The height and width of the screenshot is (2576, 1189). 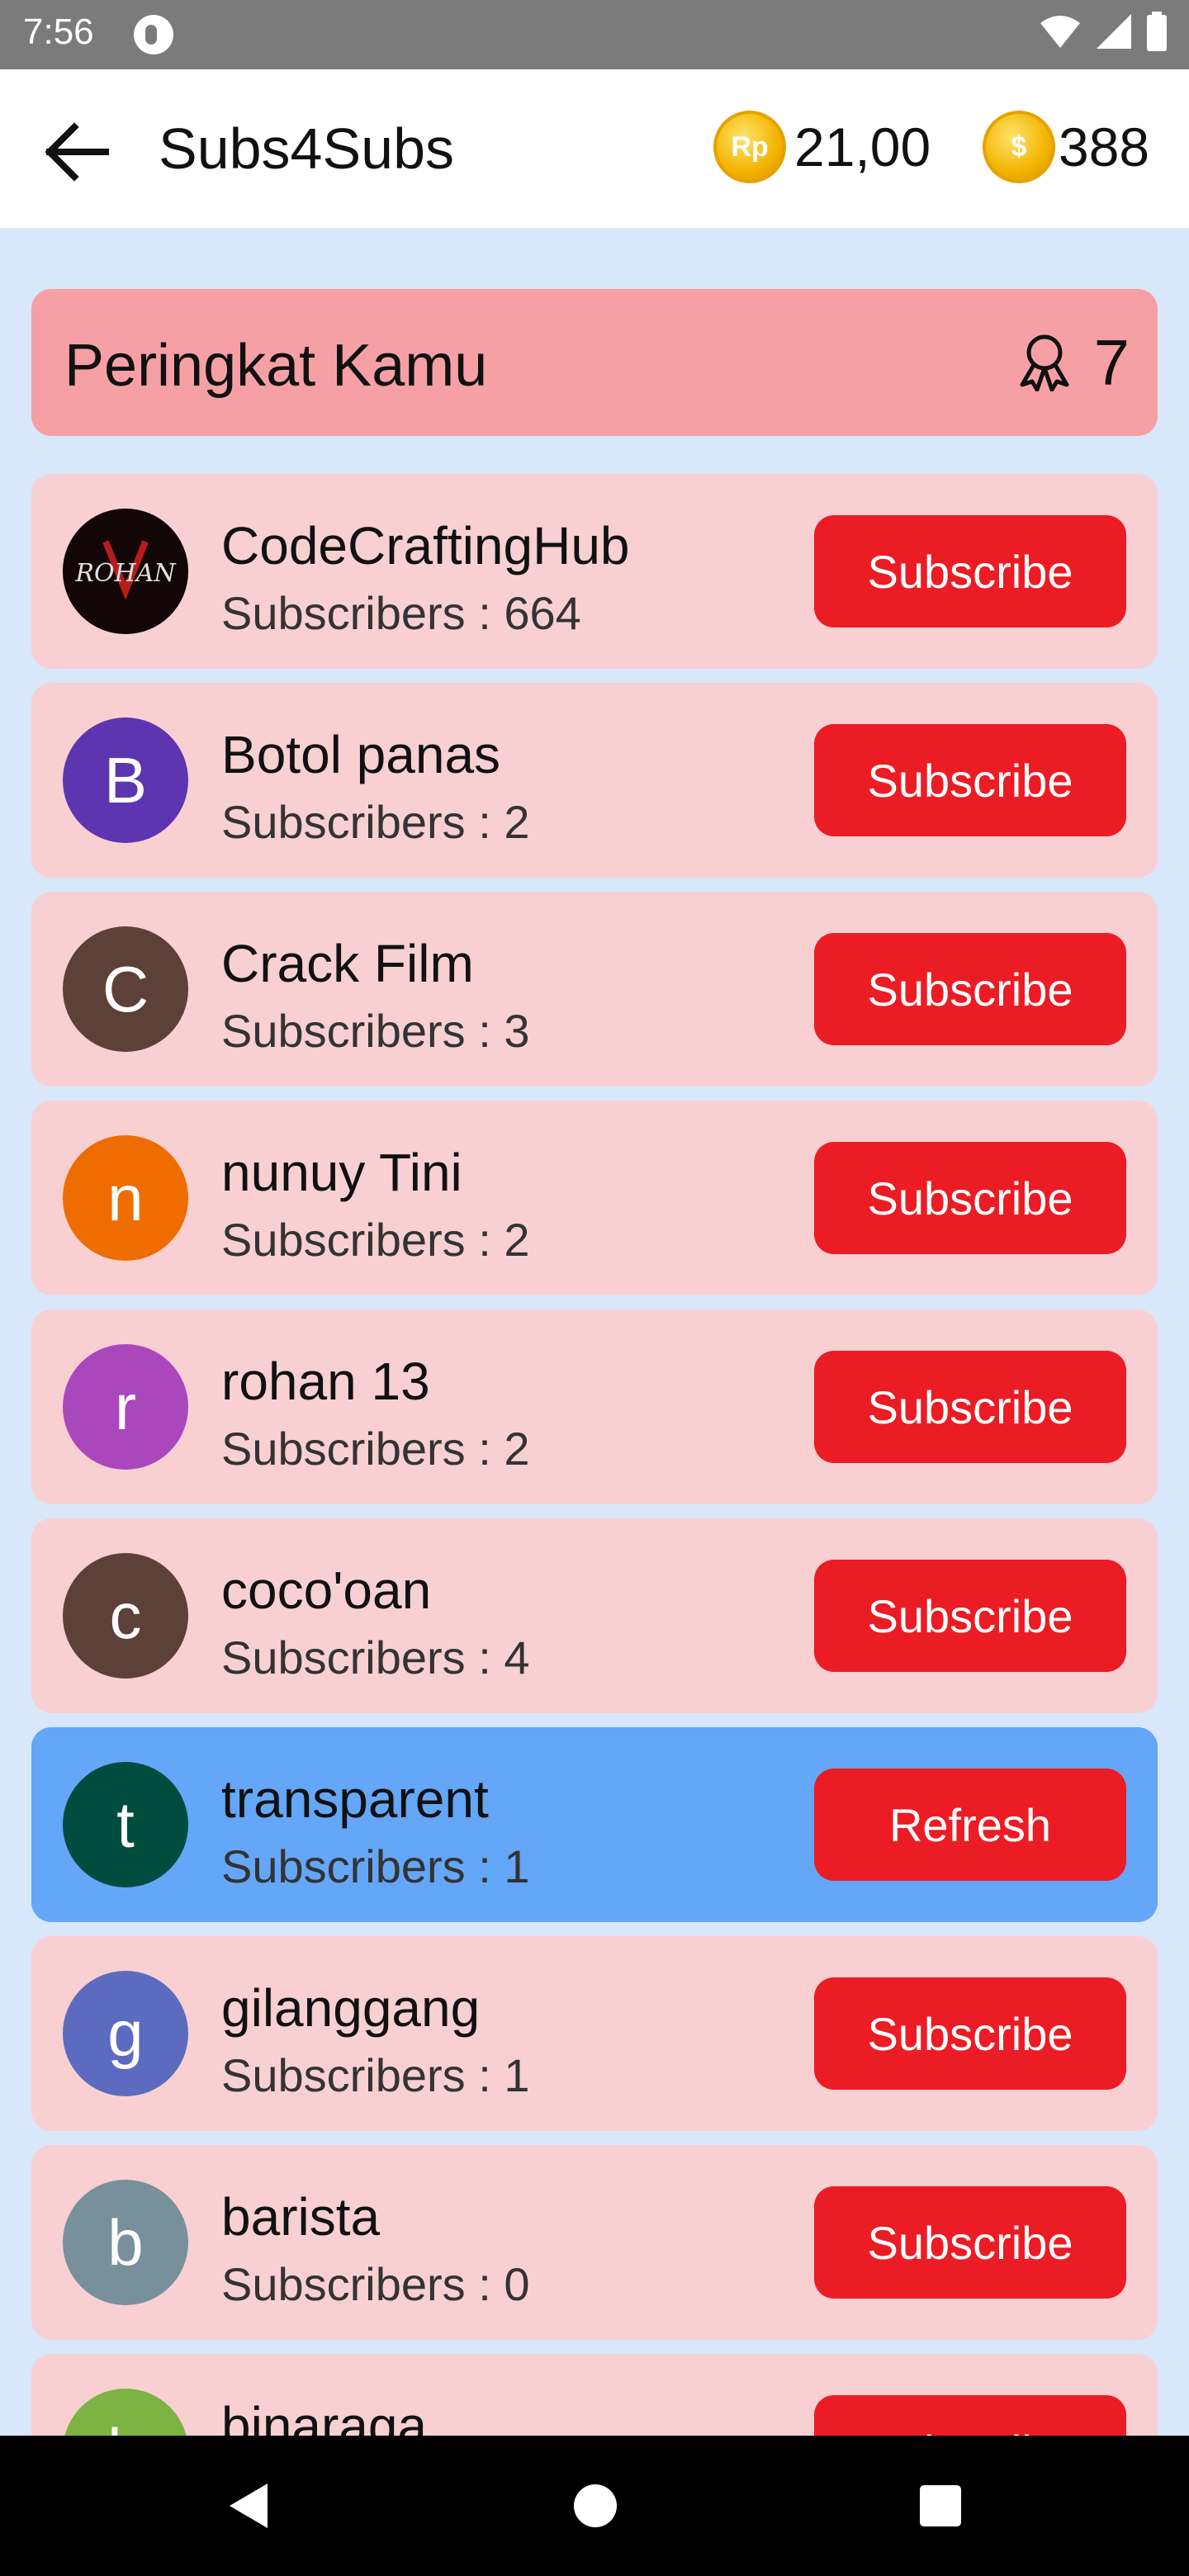 I want to click on list-item-current-user: t transparent Subscribers : 1 Refresh, so click(x=594, y=1824).